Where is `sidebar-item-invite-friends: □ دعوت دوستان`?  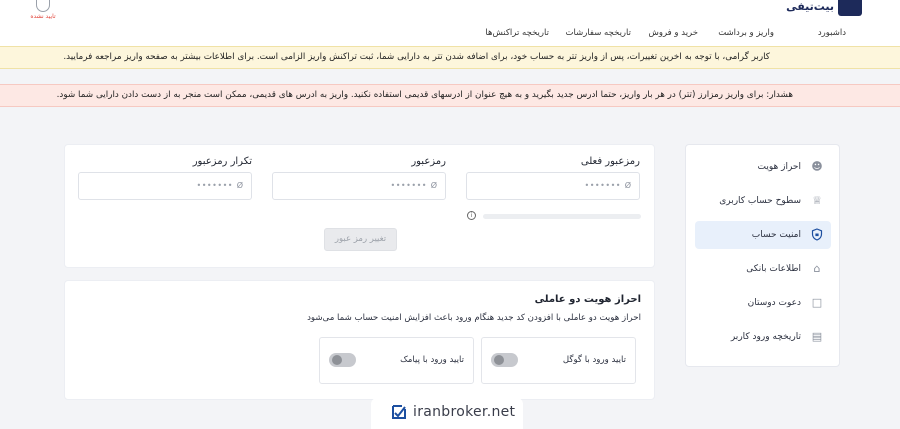
sidebar-item-invite-friends: □ دعوت دوستان is located at coordinates (763, 303).